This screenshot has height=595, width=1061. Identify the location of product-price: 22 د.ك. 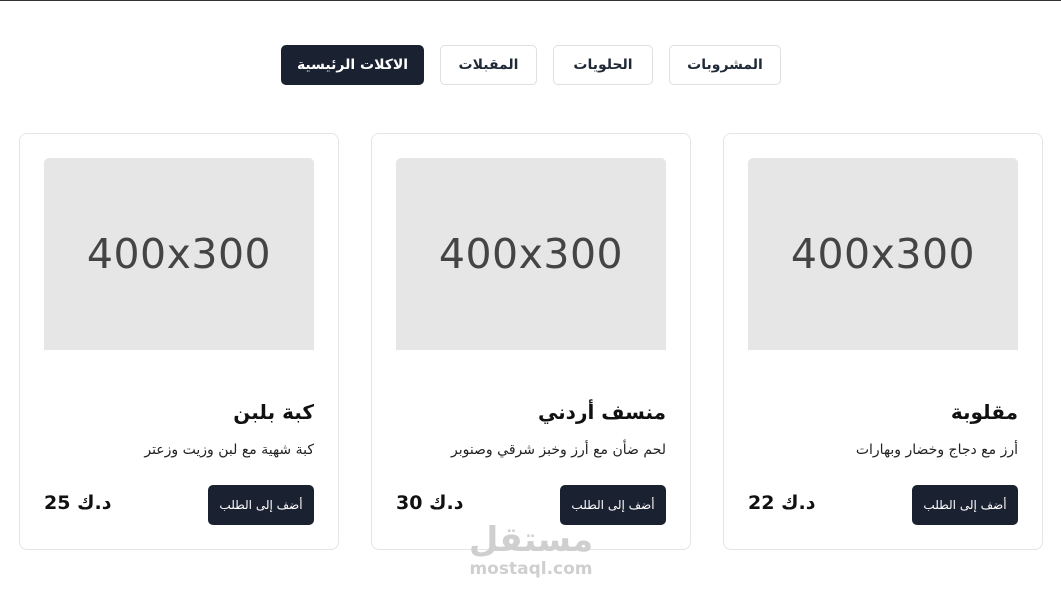
(781, 504).